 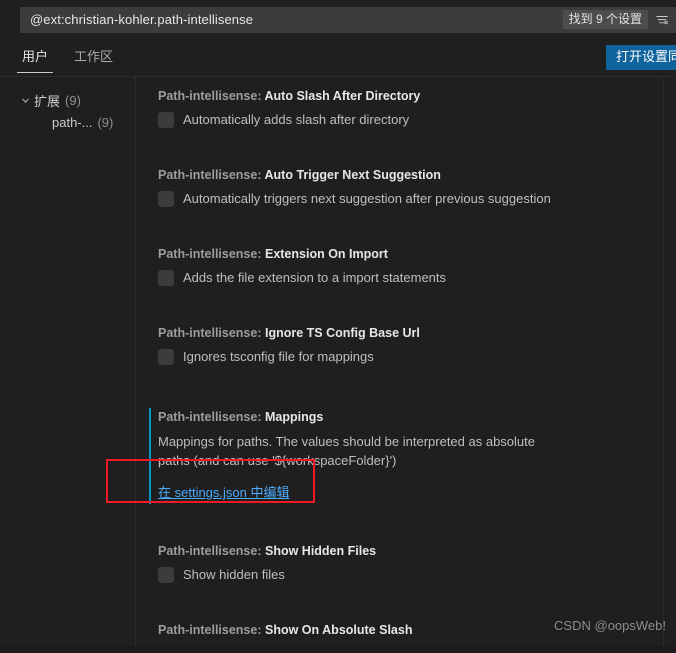 What do you see at coordinates (320, 551) in the screenshot?
I see `setting-name: Show Hidden Files` at bounding box center [320, 551].